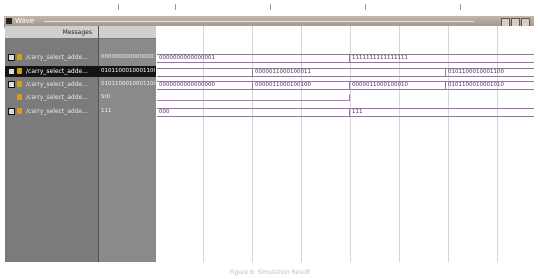  I want to click on figure-caption: Figure 6: Simulation Result, so click(270, 272).